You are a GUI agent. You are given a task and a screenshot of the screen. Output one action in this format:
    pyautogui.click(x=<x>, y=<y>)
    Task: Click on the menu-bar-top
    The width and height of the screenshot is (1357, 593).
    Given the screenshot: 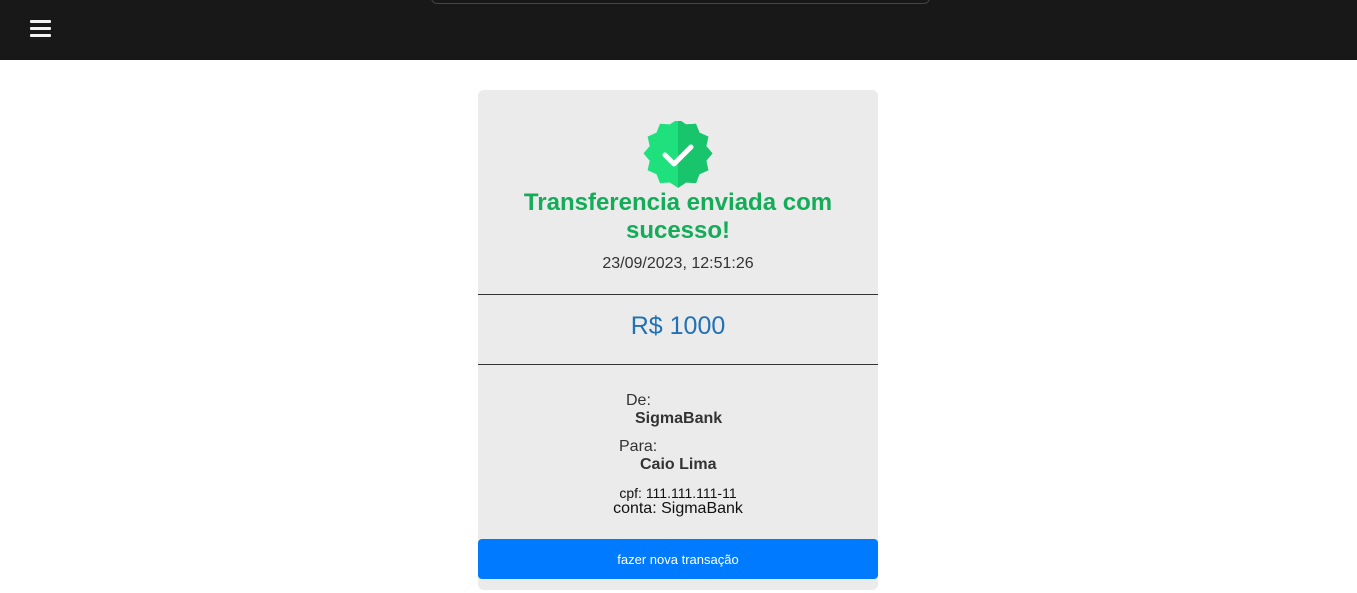 What is the action you would take?
    pyautogui.click(x=40, y=21)
    